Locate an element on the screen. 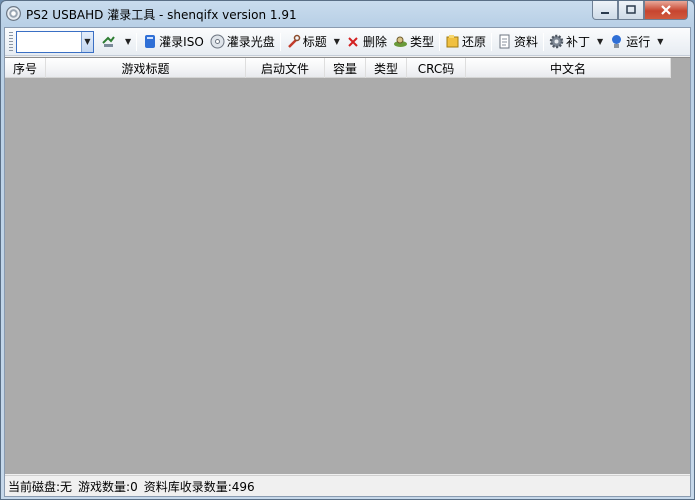 This screenshot has width=695, height=500. title-button: 标题 ▼ is located at coordinates (313, 42).